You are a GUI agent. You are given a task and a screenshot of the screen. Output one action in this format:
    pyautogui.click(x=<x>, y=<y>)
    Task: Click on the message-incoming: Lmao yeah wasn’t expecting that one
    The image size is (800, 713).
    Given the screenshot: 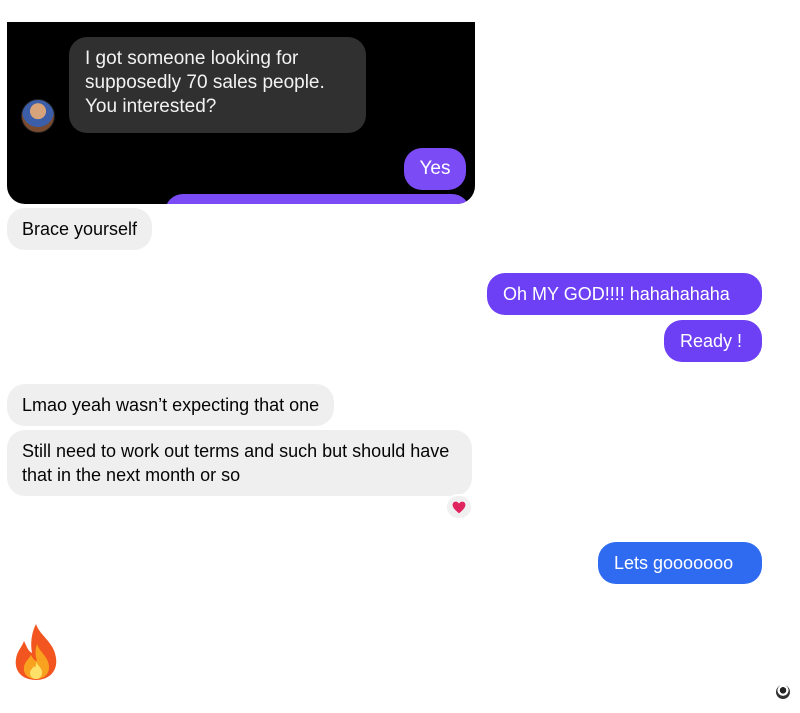 What is the action you would take?
    pyautogui.click(x=171, y=405)
    